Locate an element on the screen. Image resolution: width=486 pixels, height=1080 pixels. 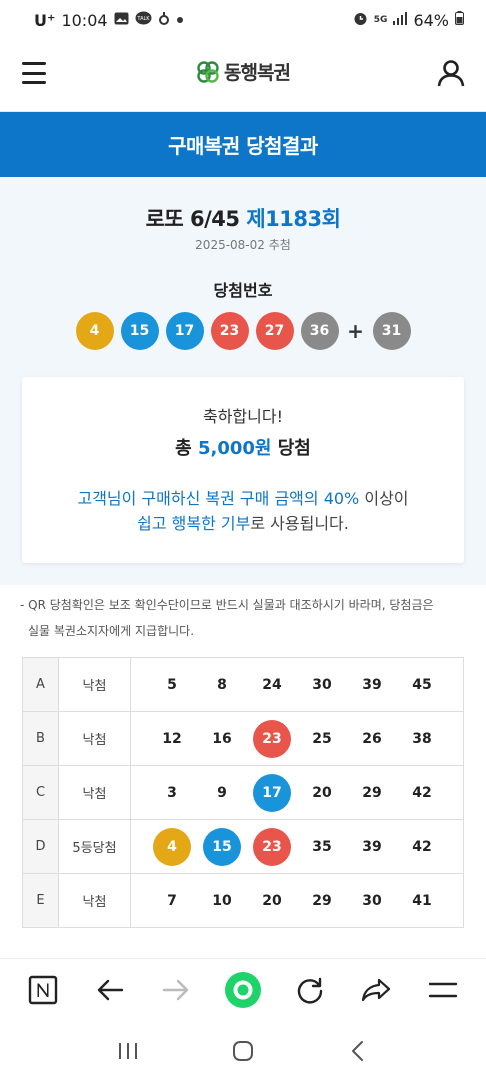
winning-numbers: 4 15 17 23 27 36 + 31 is located at coordinates (243, 331).